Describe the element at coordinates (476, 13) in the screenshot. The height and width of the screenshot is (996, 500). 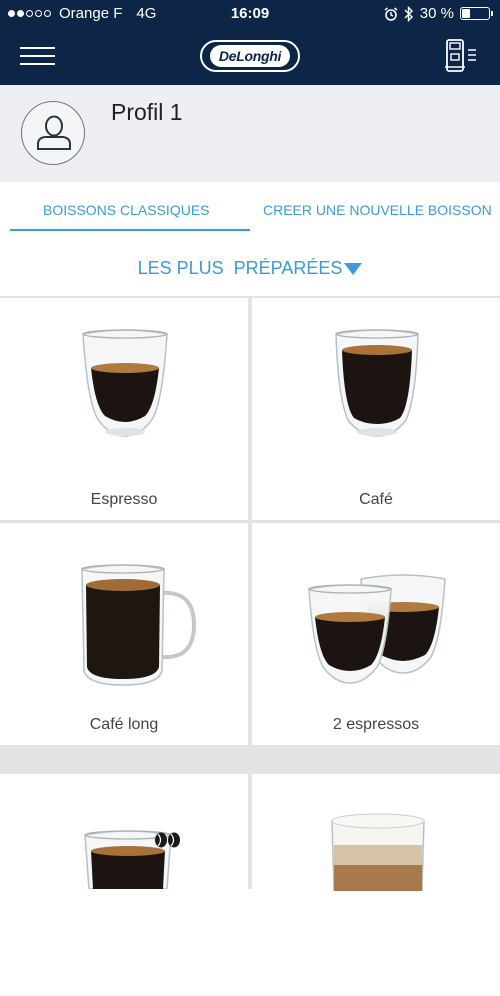
I see `battery-icon` at that location.